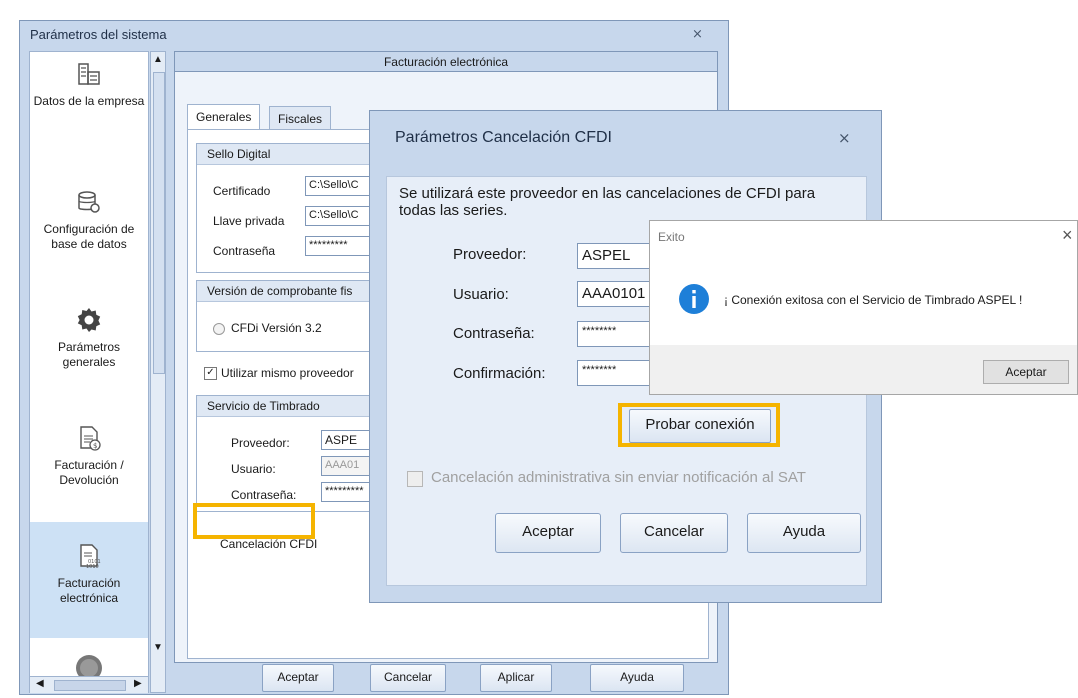 The width and height of the screenshot is (1078, 698). Describe the element at coordinates (89, 236) in the screenshot. I see `sidebar-item-label: Configuración de base de datos` at that location.